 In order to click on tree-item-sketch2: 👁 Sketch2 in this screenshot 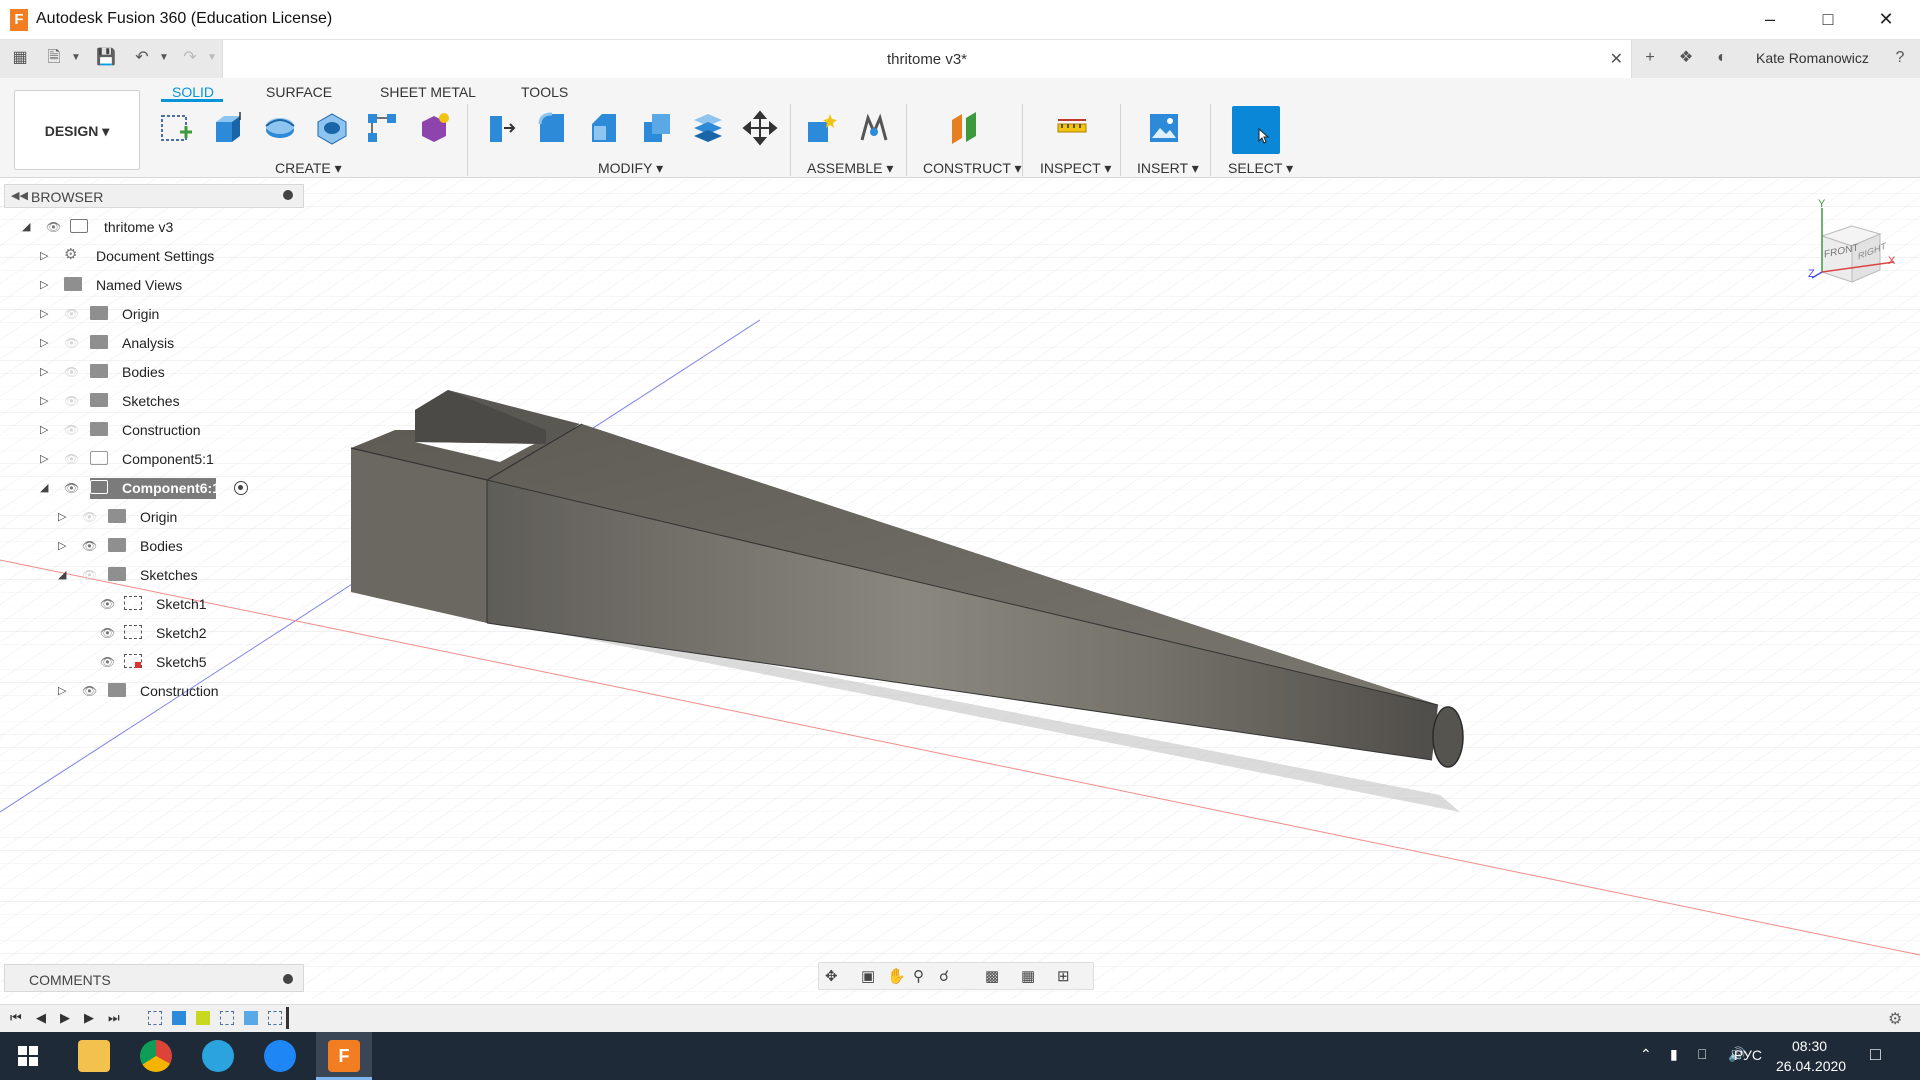, I will do `click(200, 633)`.